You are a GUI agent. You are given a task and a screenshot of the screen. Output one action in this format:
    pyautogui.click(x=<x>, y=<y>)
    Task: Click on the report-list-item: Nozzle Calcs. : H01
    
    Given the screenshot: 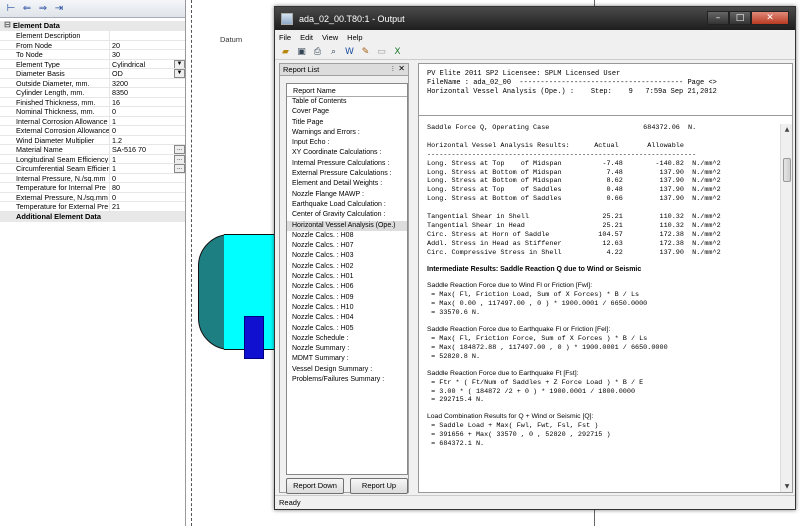 What is the action you would take?
    pyautogui.click(x=347, y=277)
    